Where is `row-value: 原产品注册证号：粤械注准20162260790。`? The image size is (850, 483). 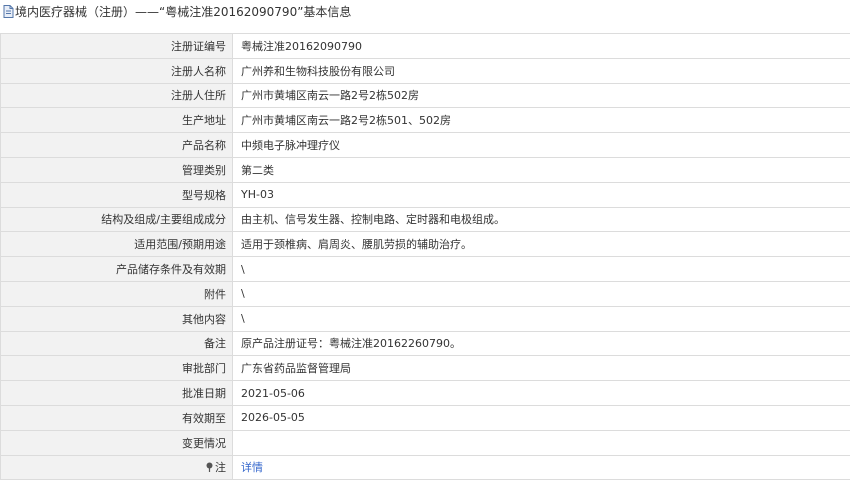
row-value: 原产品注册证号：粤械注准20162260790。 is located at coordinates (541, 344).